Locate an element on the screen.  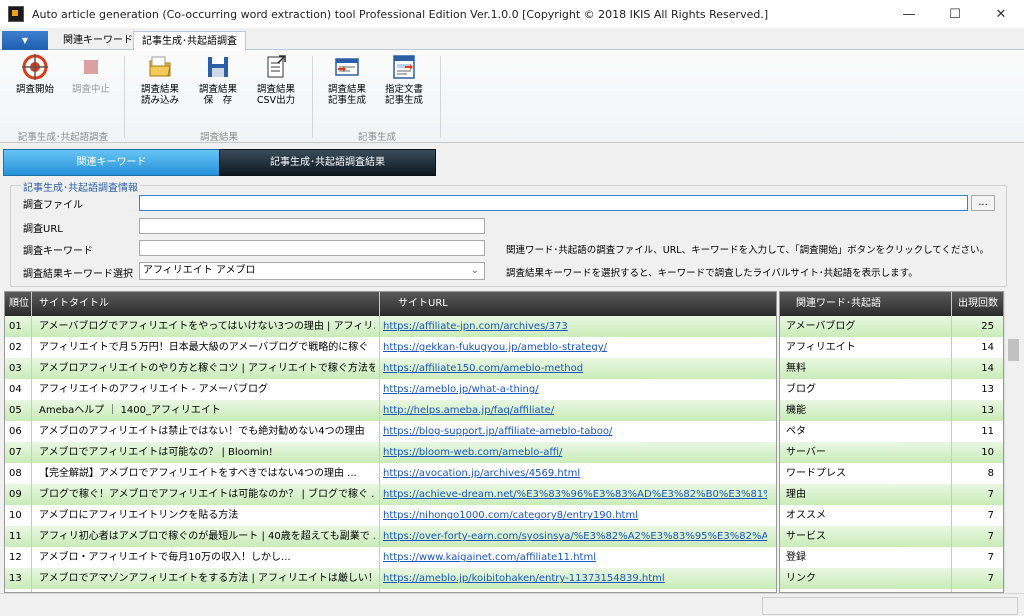
table-row: アメーバブログ 25 is located at coordinates (891, 326).